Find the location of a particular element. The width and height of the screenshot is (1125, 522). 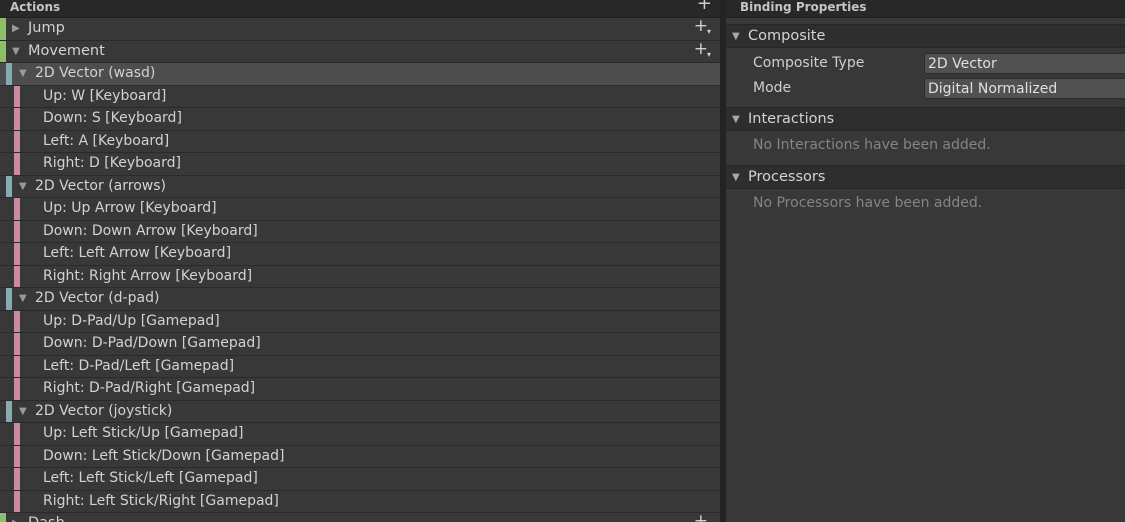

processors-empty-message: No Processors have been added. is located at coordinates (868, 203).